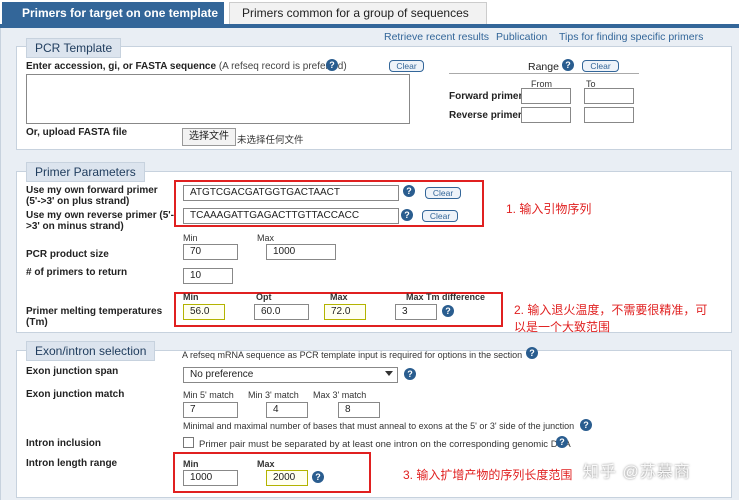 The image size is (739, 500). Describe the element at coordinates (287, 478) in the screenshot. I see `intron-max-input: 2000` at that location.